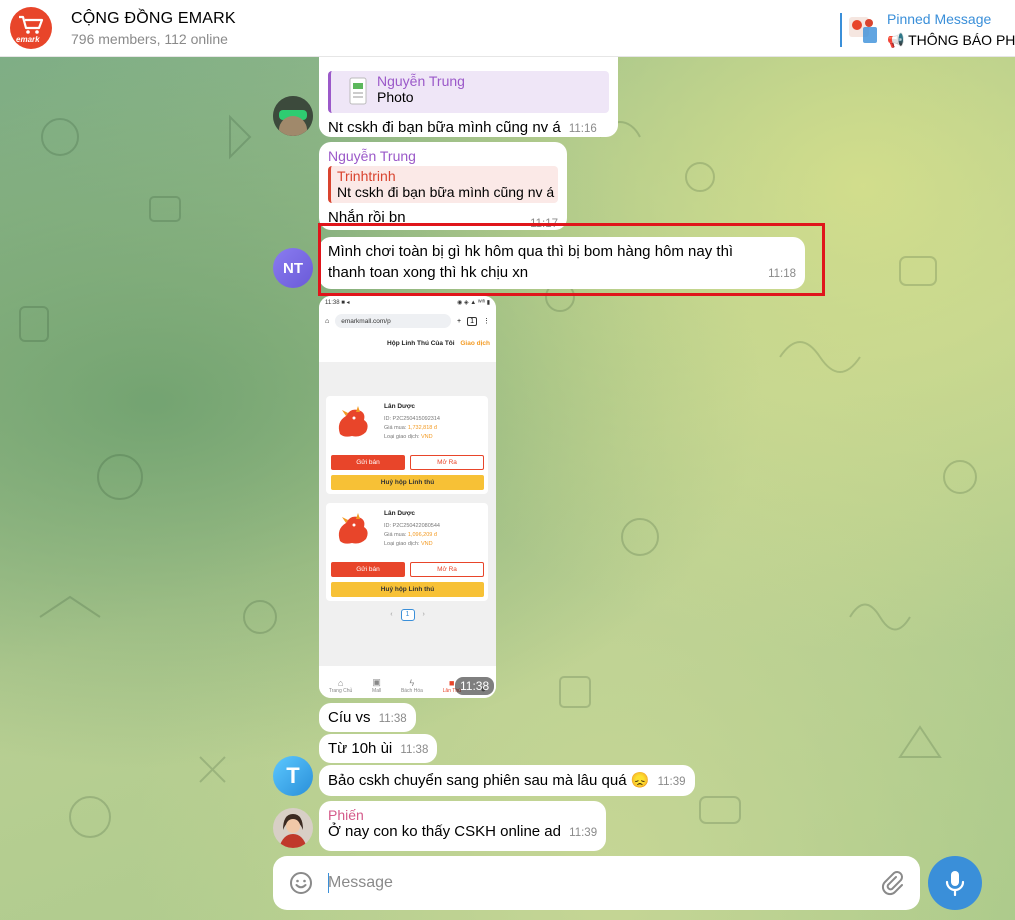  I want to click on highlight-annotation-box, so click(571, 259).